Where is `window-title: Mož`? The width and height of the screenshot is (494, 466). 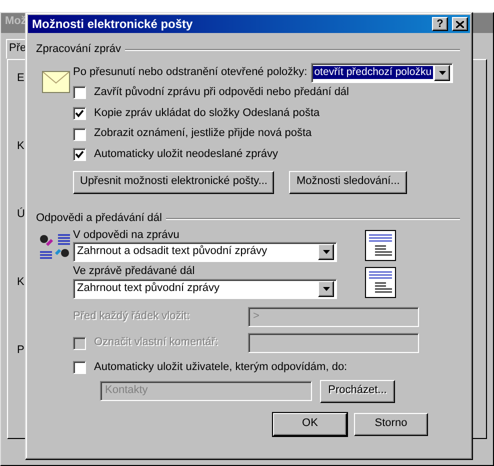
window-title: Mož is located at coordinates (15, 21).